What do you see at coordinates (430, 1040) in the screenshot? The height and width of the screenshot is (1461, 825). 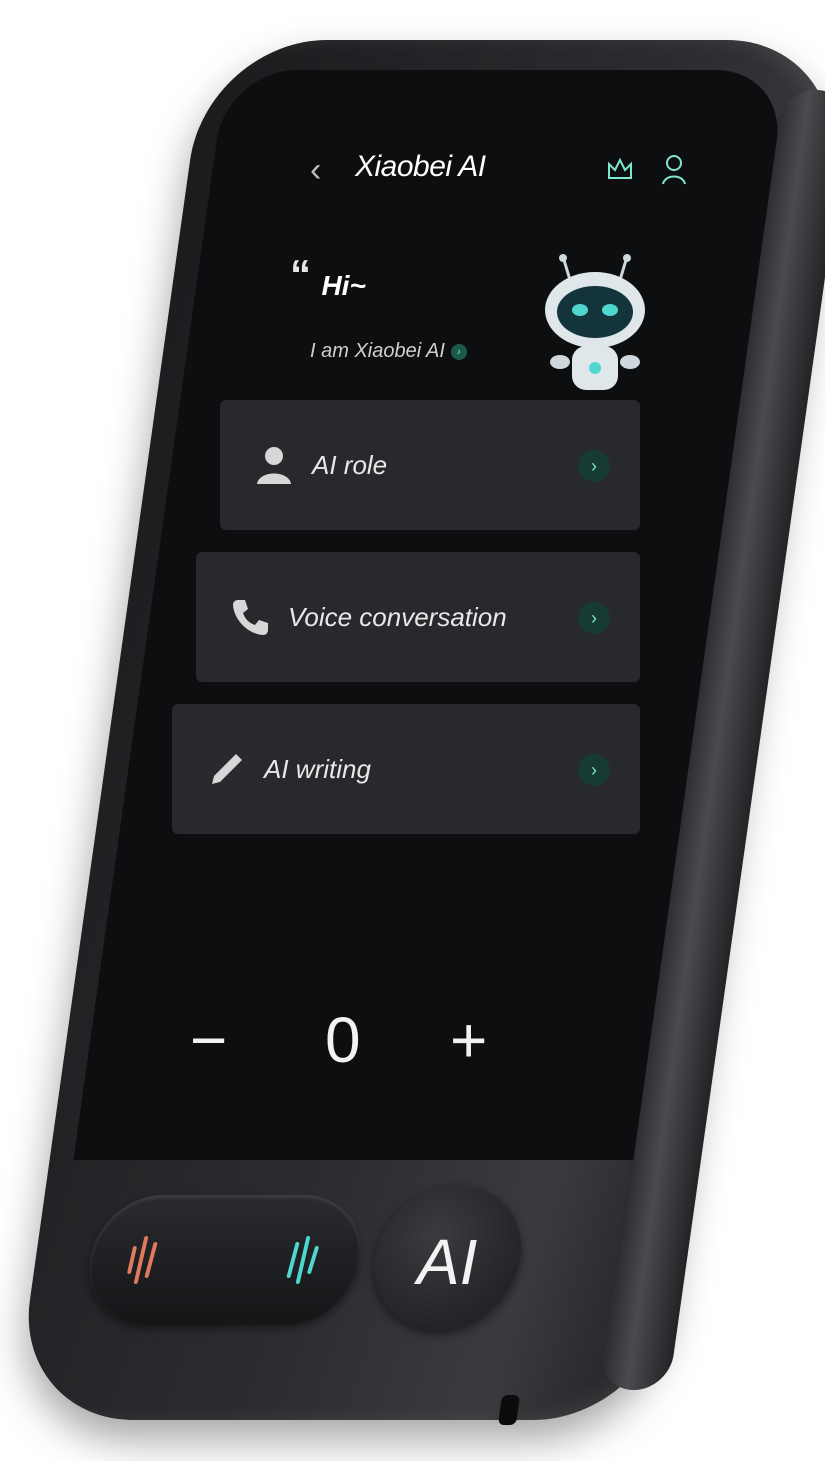 I see `volume-controls: − 0 +` at bounding box center [430, 1040].